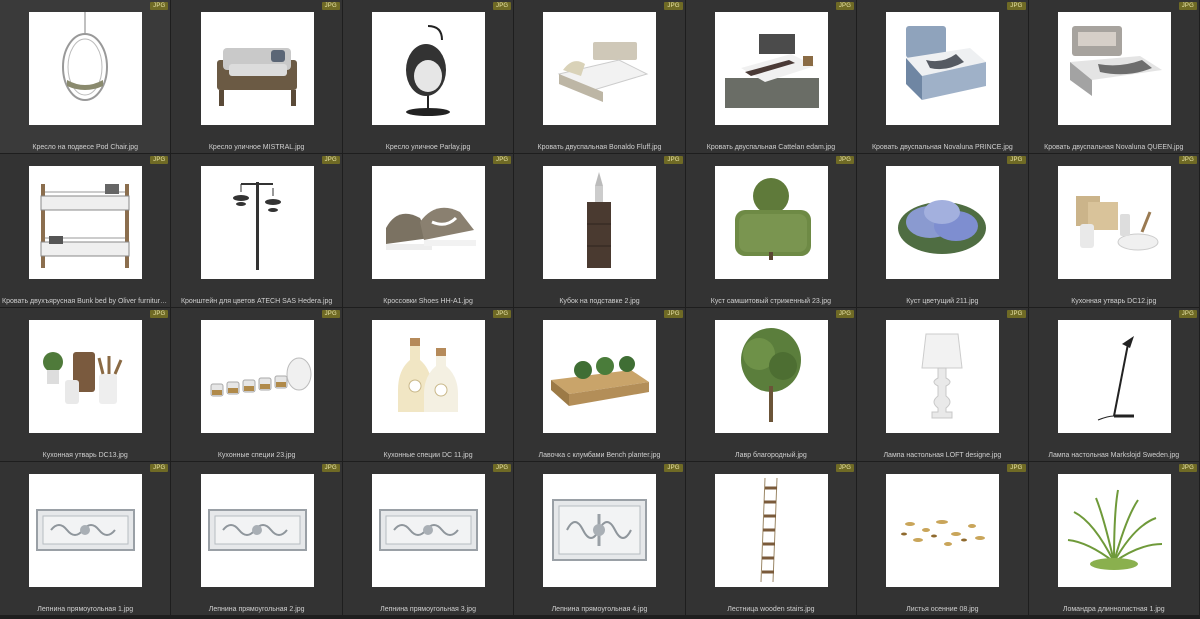  What do you see at coordinates (600, 530) in the screenshot?
I see `molding-panel-large-icon` at bounding box center [600, 530].